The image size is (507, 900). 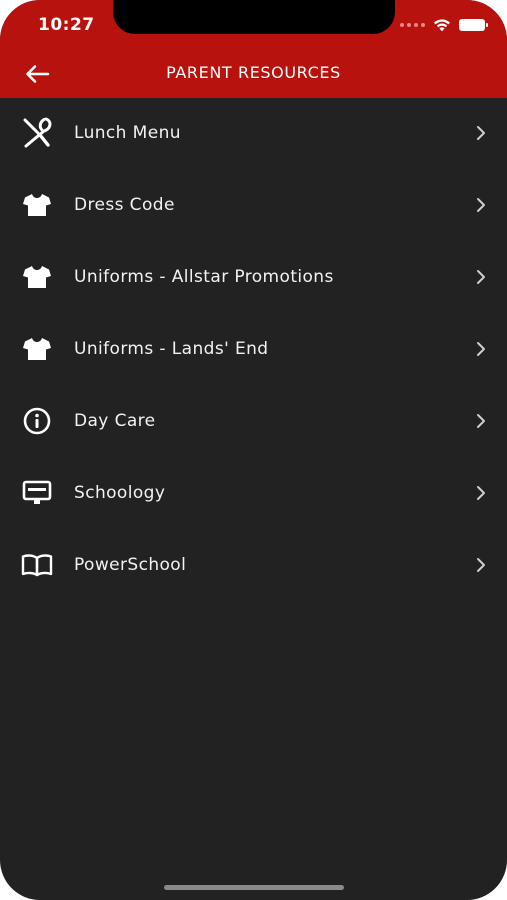 What do you see at coordinates (253, 206) in the screenshot?
I see `list-item-dress-code: Dress Code` at bounding box center [253, 206].